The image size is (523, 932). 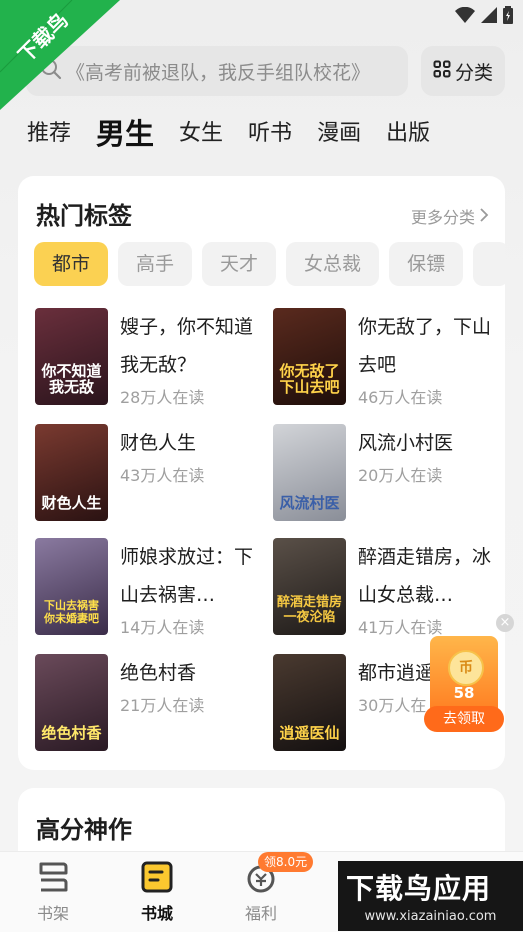 What do you see at coordinates (49, 134) in the screenshot?
I see `tab-recommend: 推荐` at bounding box center [49, 134].